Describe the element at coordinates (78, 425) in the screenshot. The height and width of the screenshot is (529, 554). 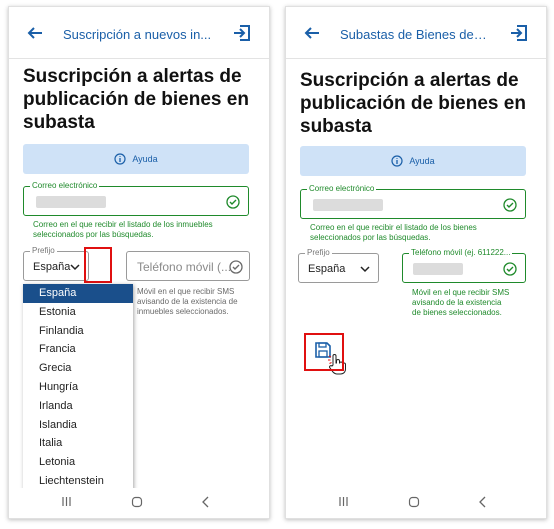
I see `dropdown-option: Islandia` at that location.